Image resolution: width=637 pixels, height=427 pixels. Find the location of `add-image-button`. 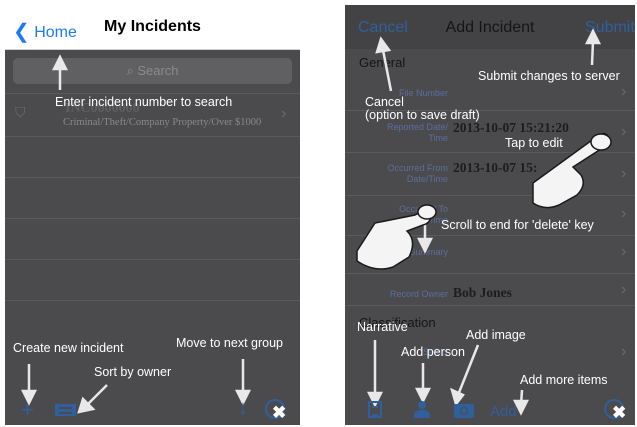

add-image-button is located at coordinates (464, 411).